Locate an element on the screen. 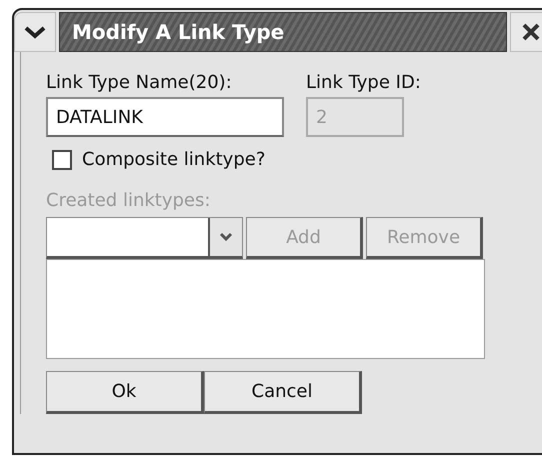 Image resolution: width=542 pixels, height=457 pixels. field-label: Link Type Name(20): is located at coordinates (139, 82).